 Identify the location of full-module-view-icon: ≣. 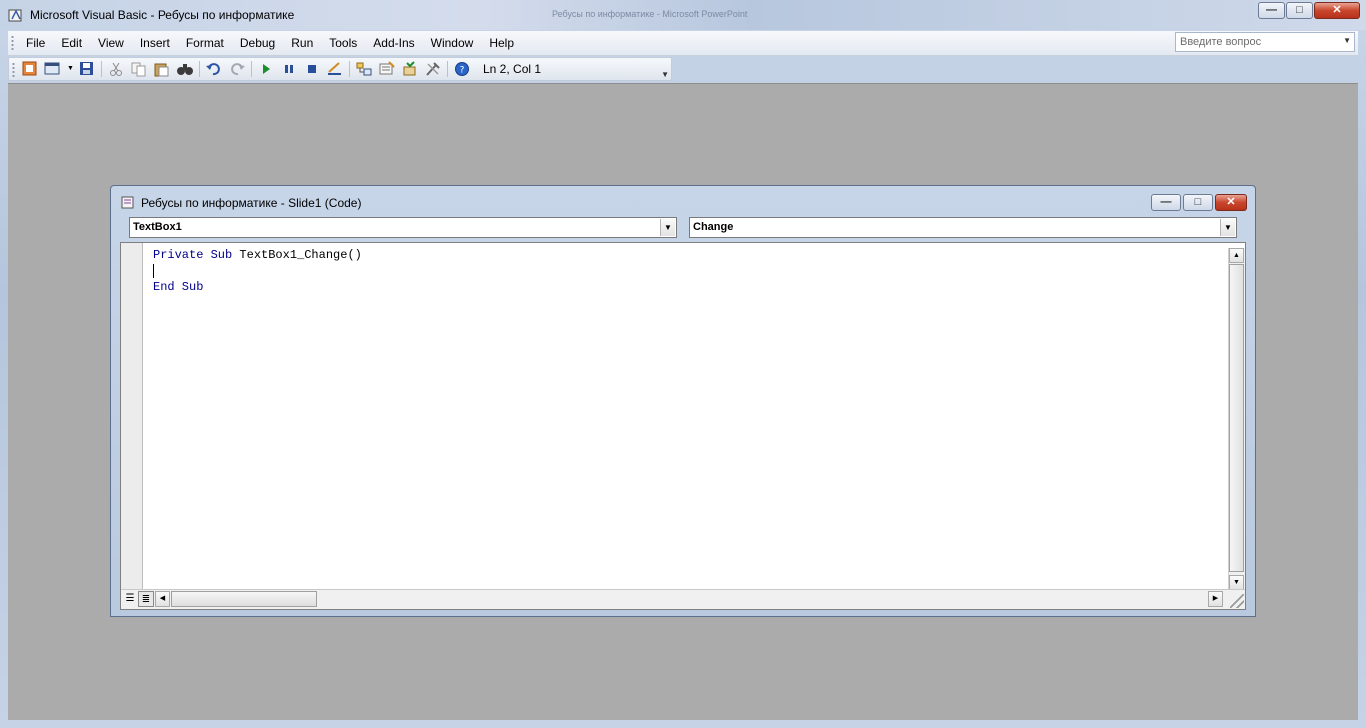
(146, 599).